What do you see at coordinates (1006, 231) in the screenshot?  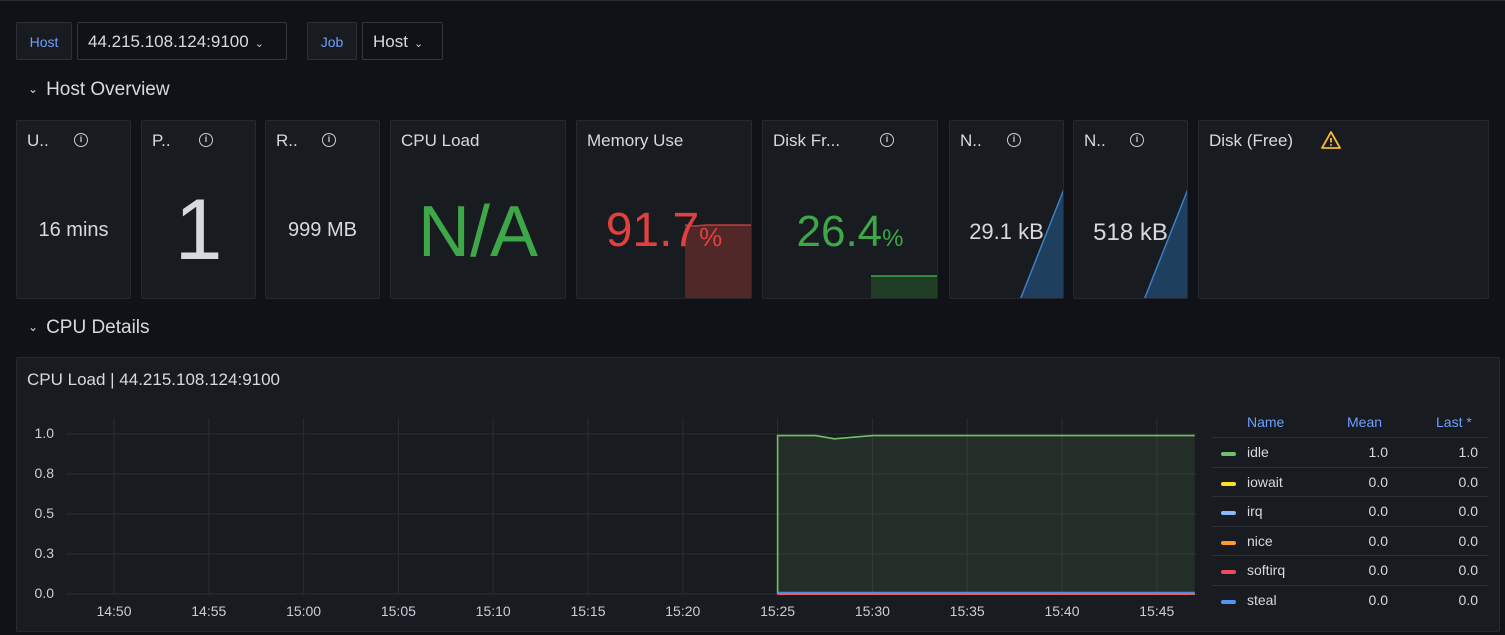 I see `stat-value: 29.1 kB` at bounding box center [1006, 231].